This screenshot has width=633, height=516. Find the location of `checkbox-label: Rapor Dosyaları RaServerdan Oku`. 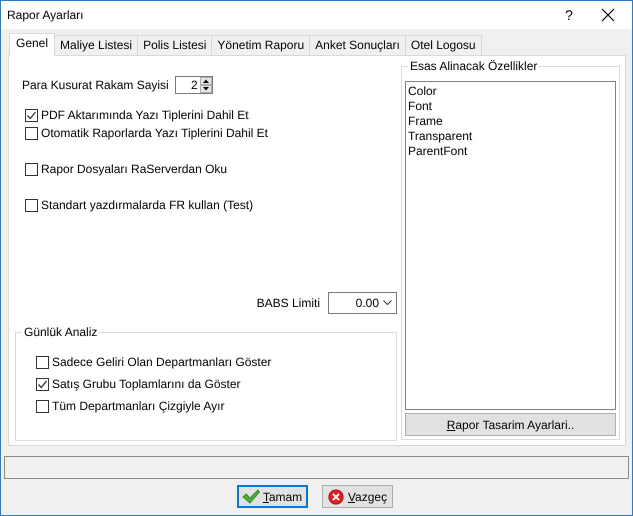

checkbox-label: Rapor Dosyaları RaServerdan Oku is located at coordinates (134, 169).